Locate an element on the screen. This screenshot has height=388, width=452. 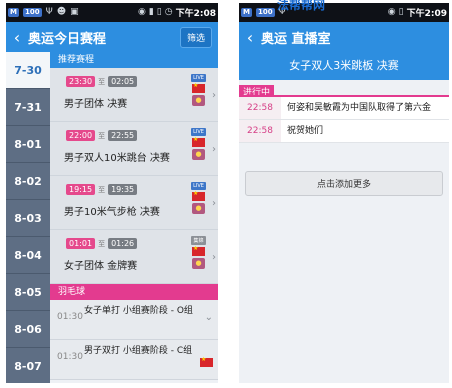
end-time: 01:26 is located at coordinates (123, 243).